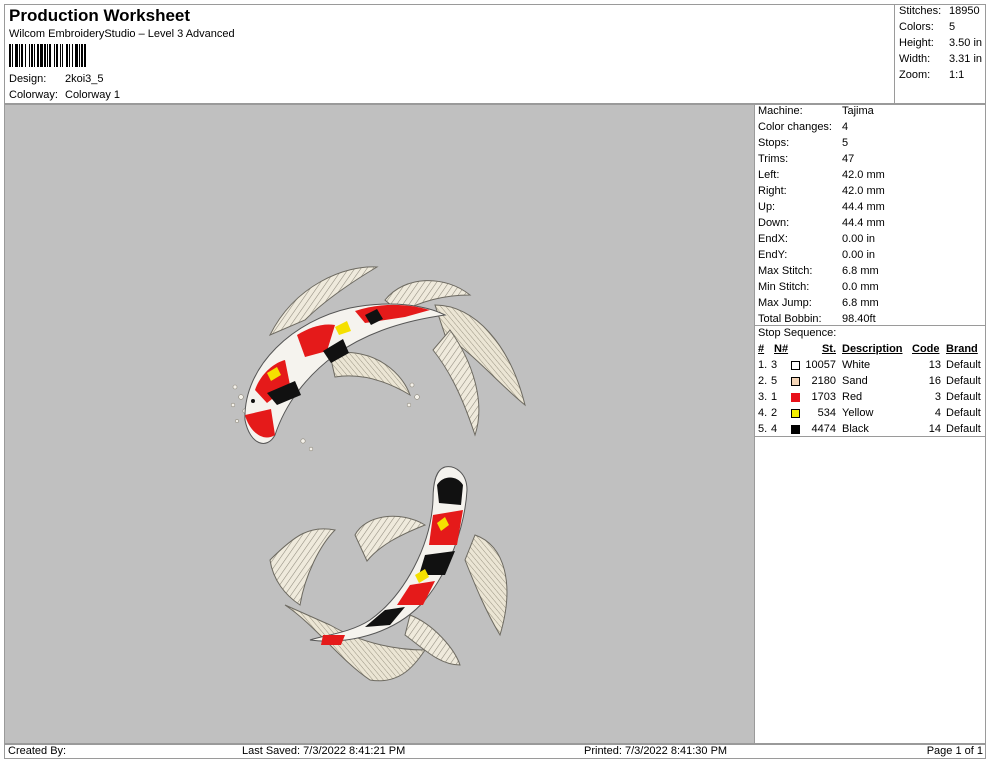  Describe the element at coordinates (656, 751) in the screenshot. I see `printed-date: Printed: 7/3/2022 8:41:30 PM` at that location.